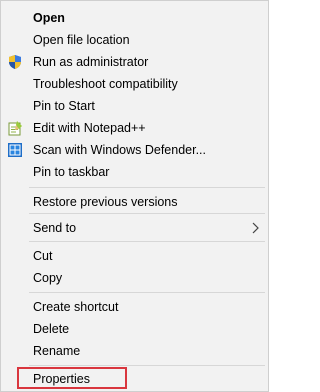 The width and height of the screenshot is (320, 392). I want to click on uac-shield-icon, so click(15, 62).